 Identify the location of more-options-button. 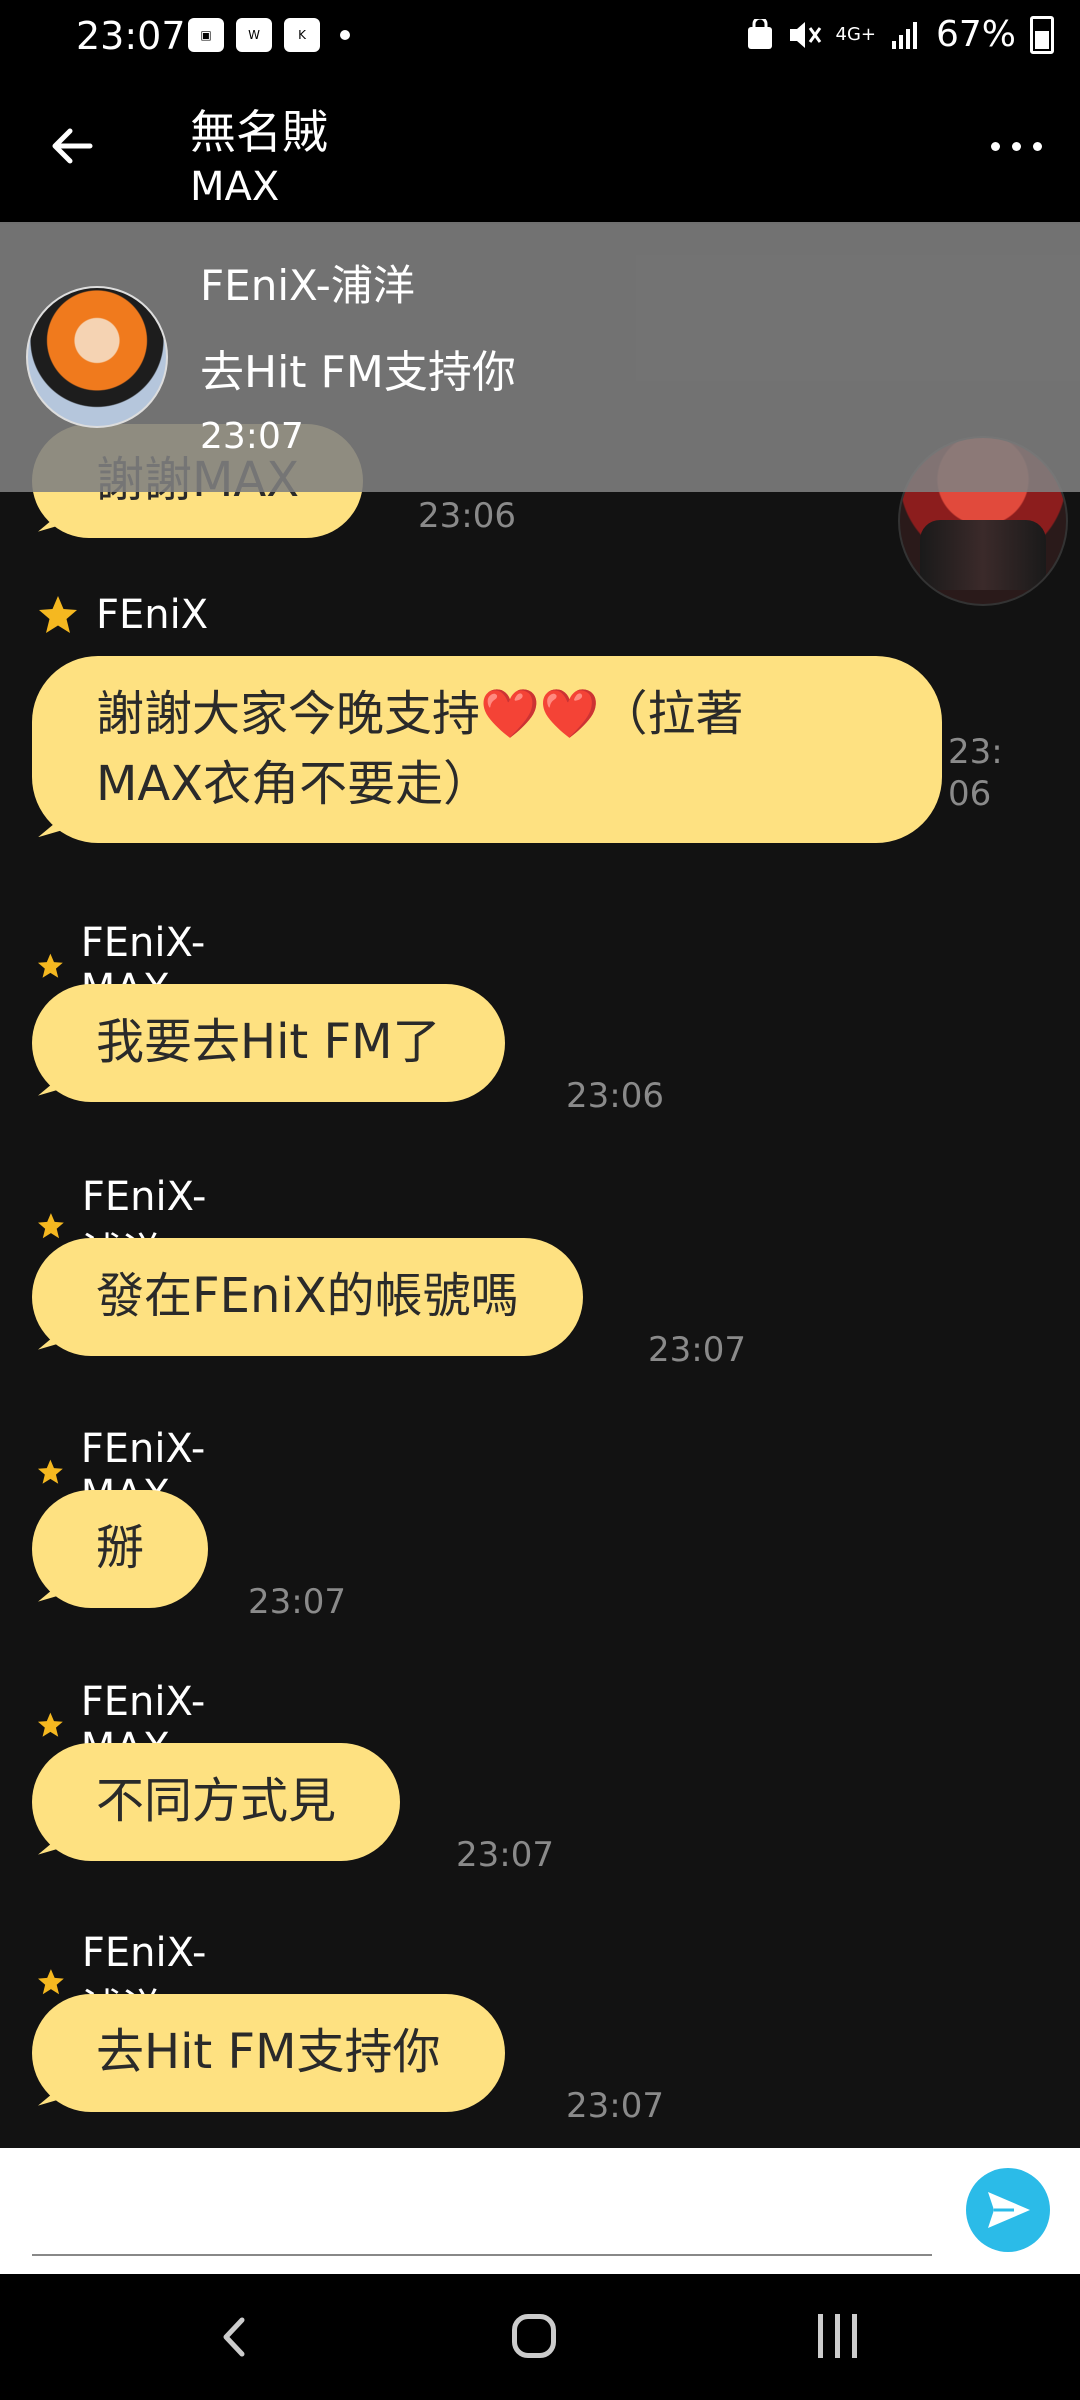
(1016, 146).